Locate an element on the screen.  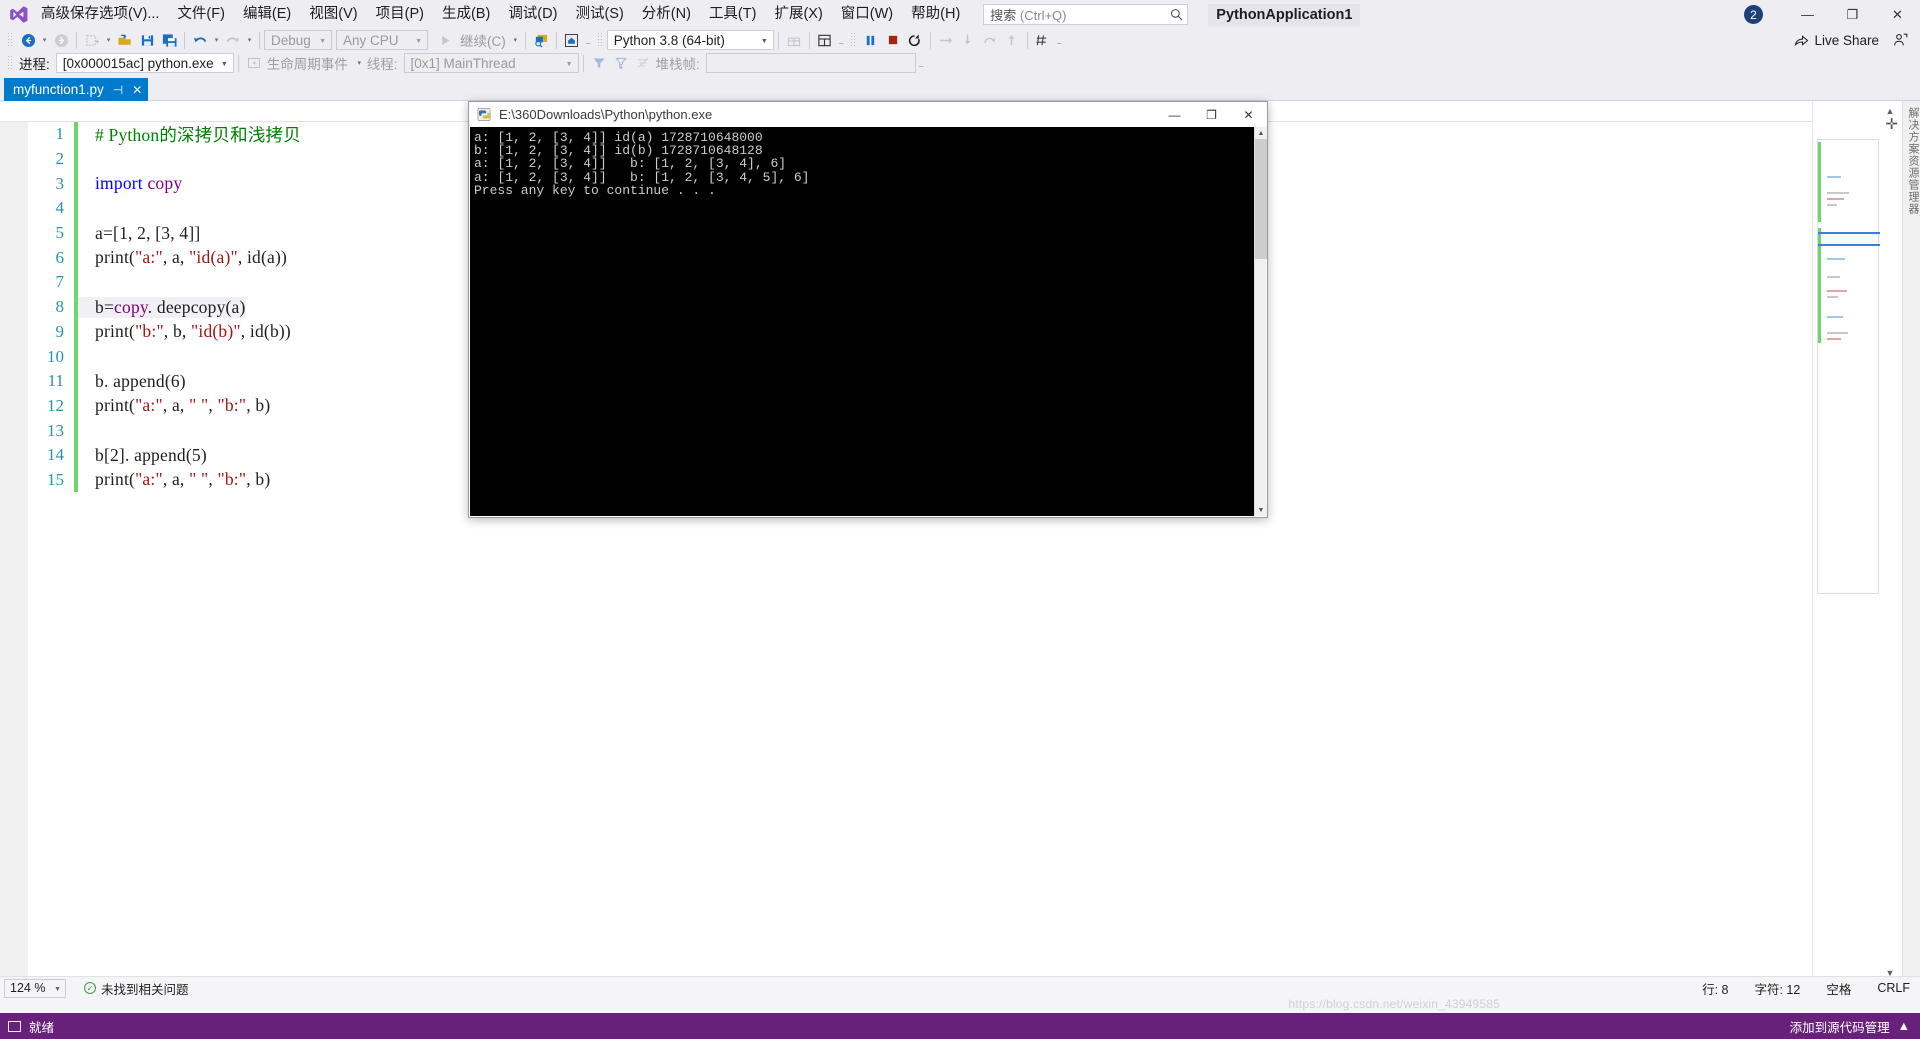
python-interpreter-combo: Python 3.8 (64-bit) ▼ is located at coordinates (690, 40).